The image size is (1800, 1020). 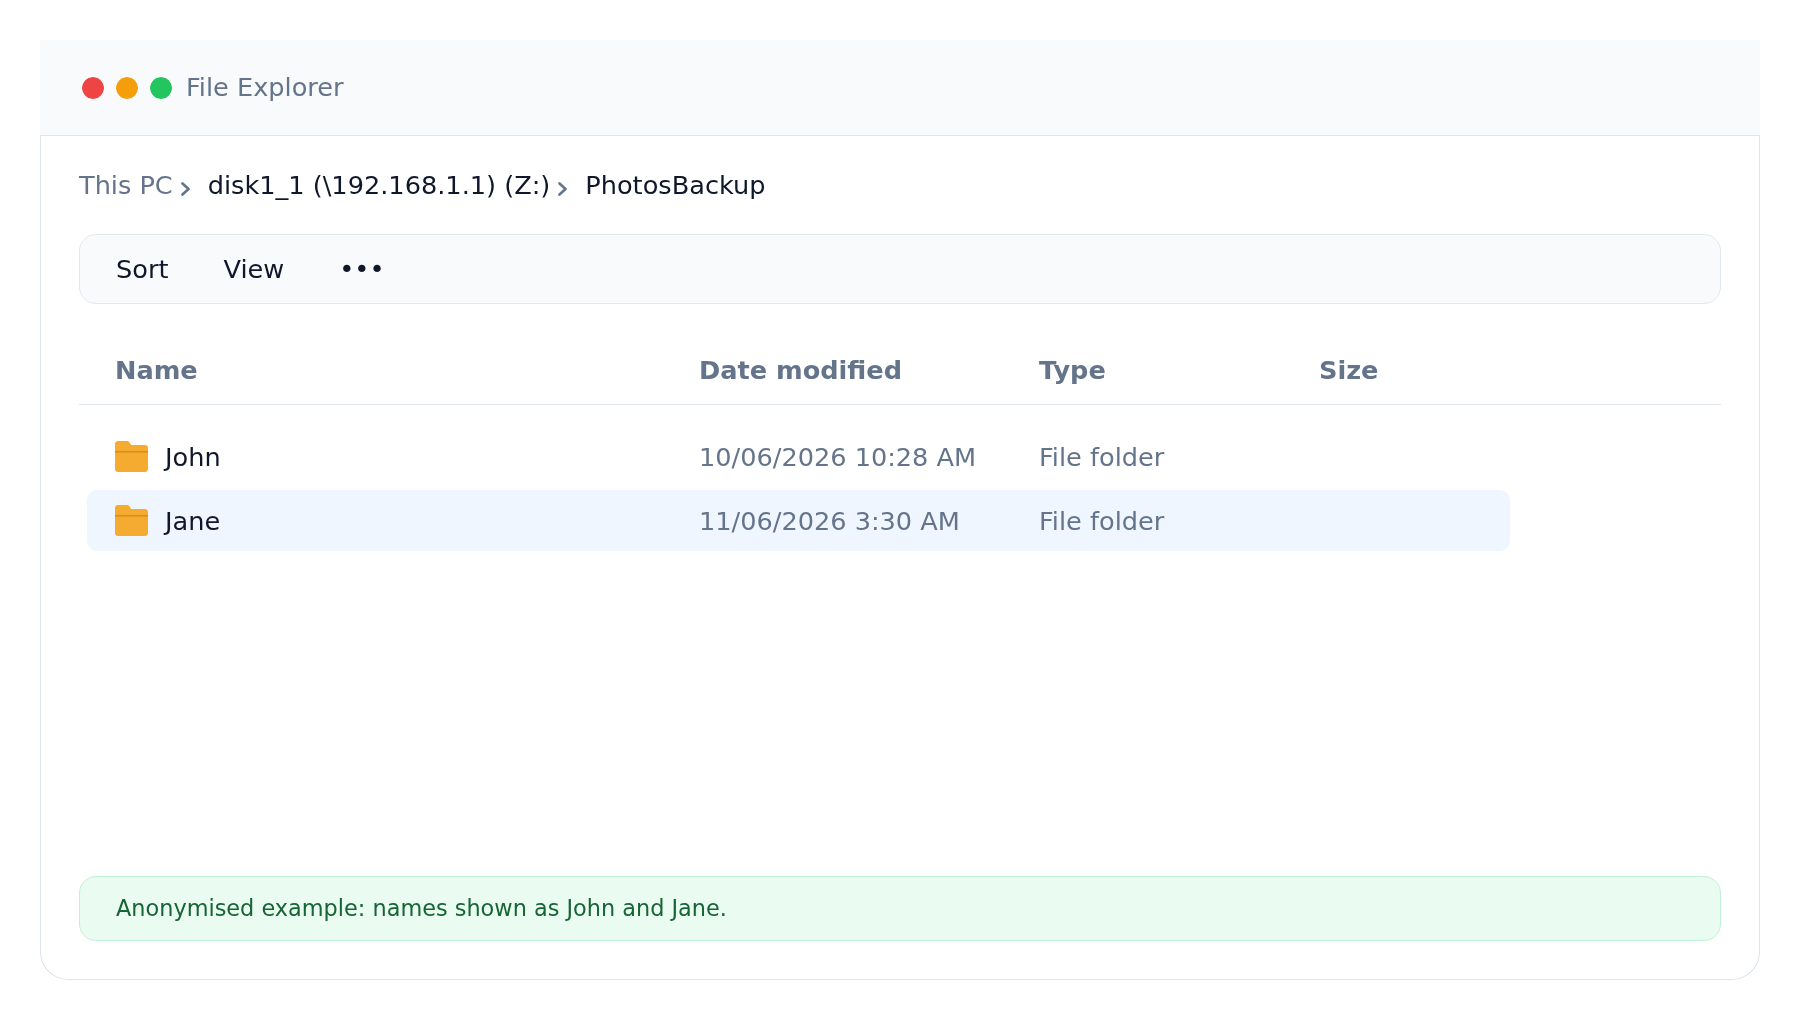 What do you see at coordinates (93, 87) in the screenshot?
I see `close-icon` at bounding box center [93, 87].